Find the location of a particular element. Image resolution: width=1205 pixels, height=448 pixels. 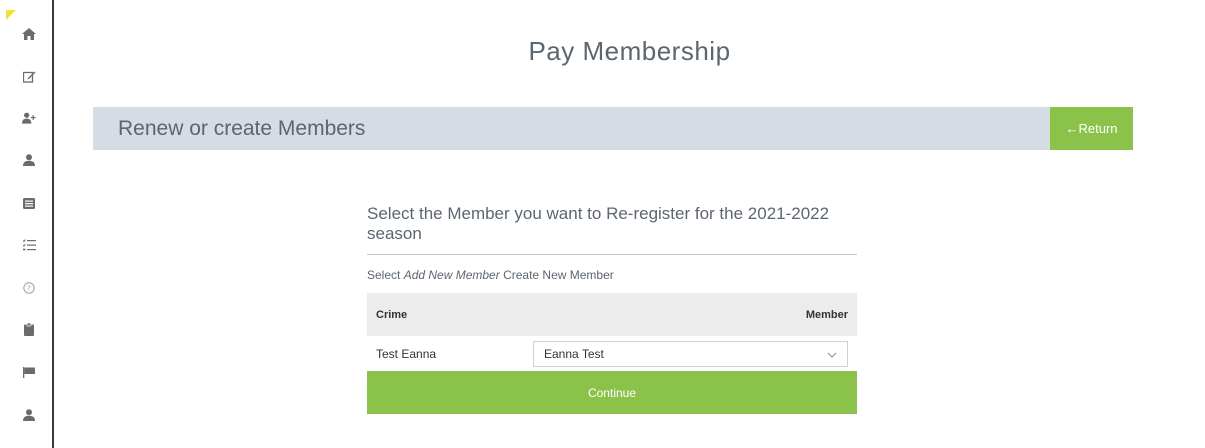

hint-suffix: Create New Member is located at coordinates (556, 275).